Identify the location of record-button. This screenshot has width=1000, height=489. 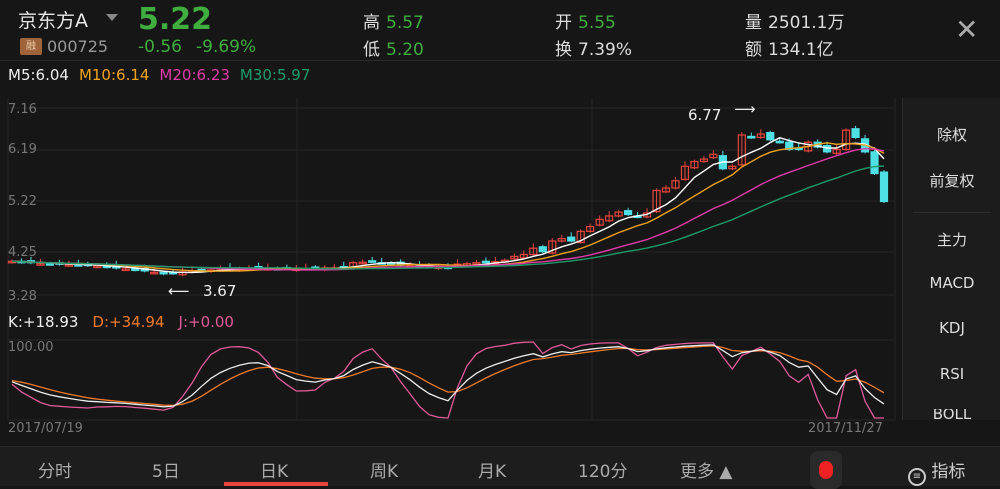
(826, 470).